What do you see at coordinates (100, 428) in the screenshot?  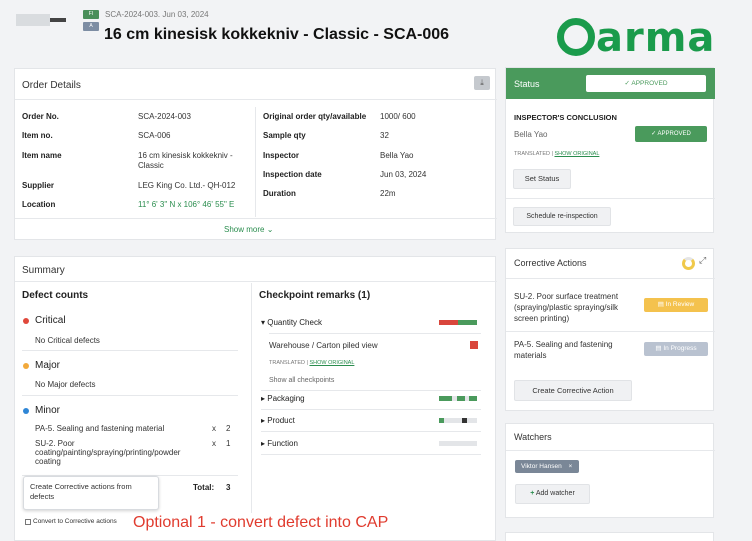 I see `minor-item-1: PA-5. Sealing and fastening material` at bounding box center [100, 428].